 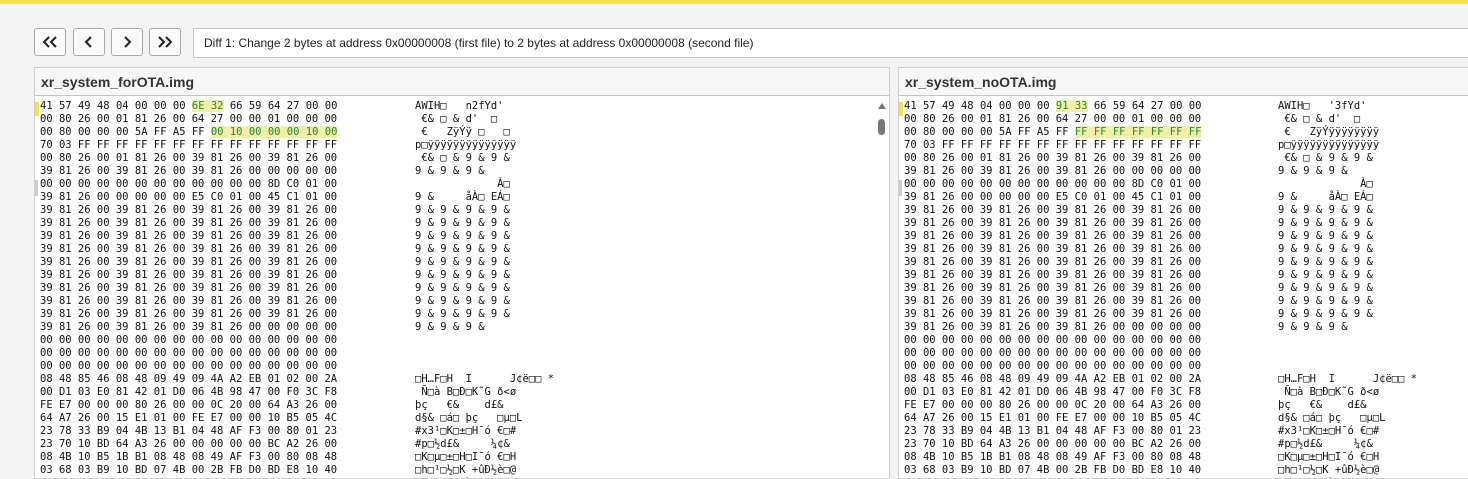 I want to click on ascii-text: #x3¹□K□±□H¯ó €□#, so click(x=465, y=431).